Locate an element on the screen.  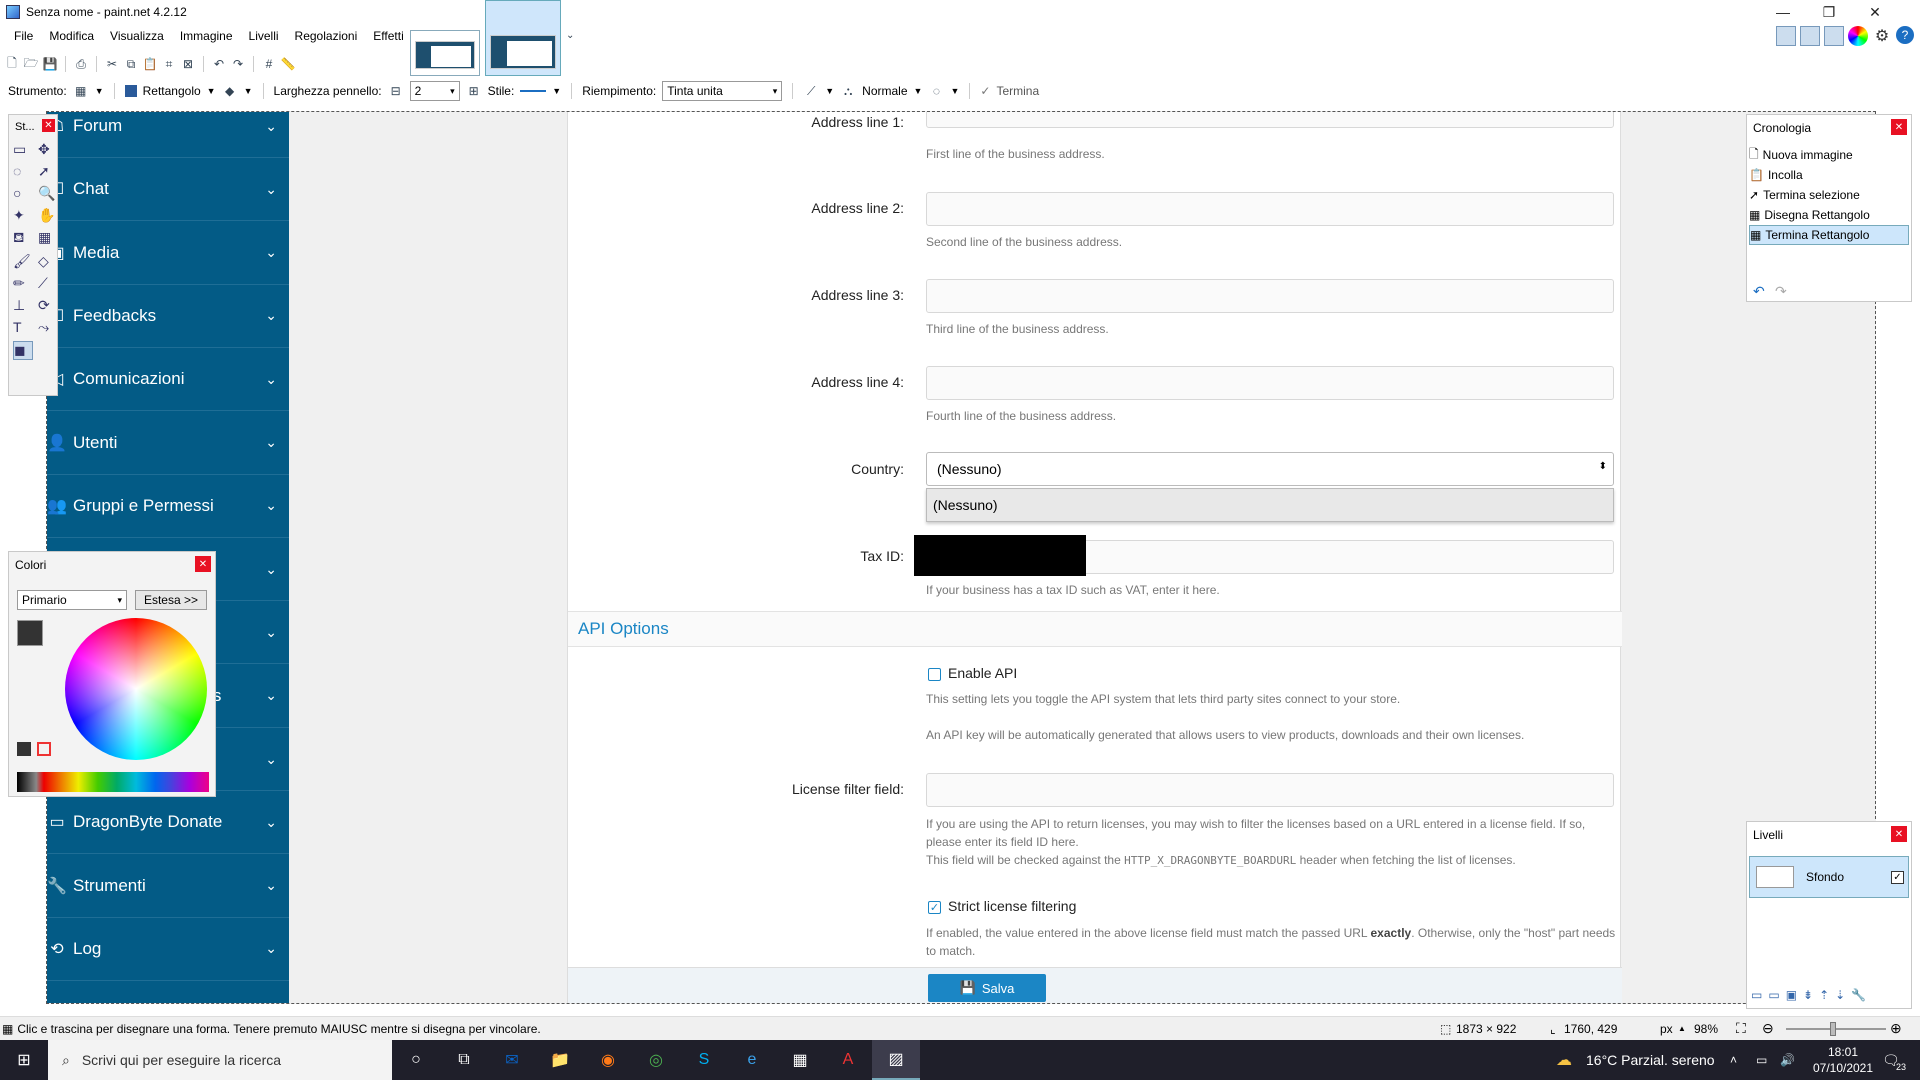
strict-filter-label: Strict license filtering is located at coordinates (1012, 906).